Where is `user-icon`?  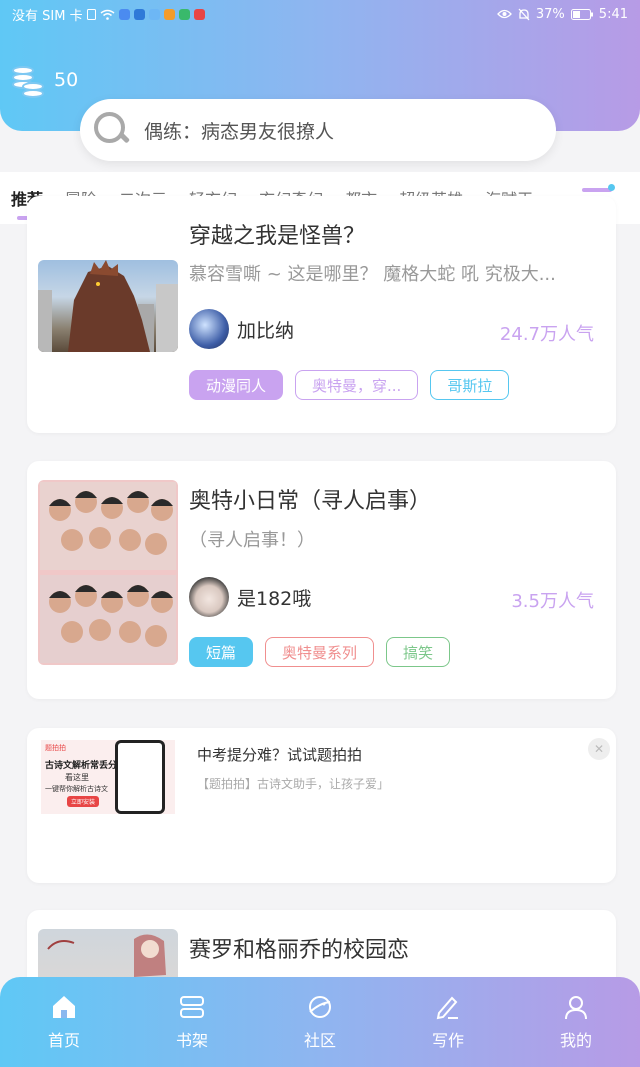 user-icon is located at coordinates (576, 1008).